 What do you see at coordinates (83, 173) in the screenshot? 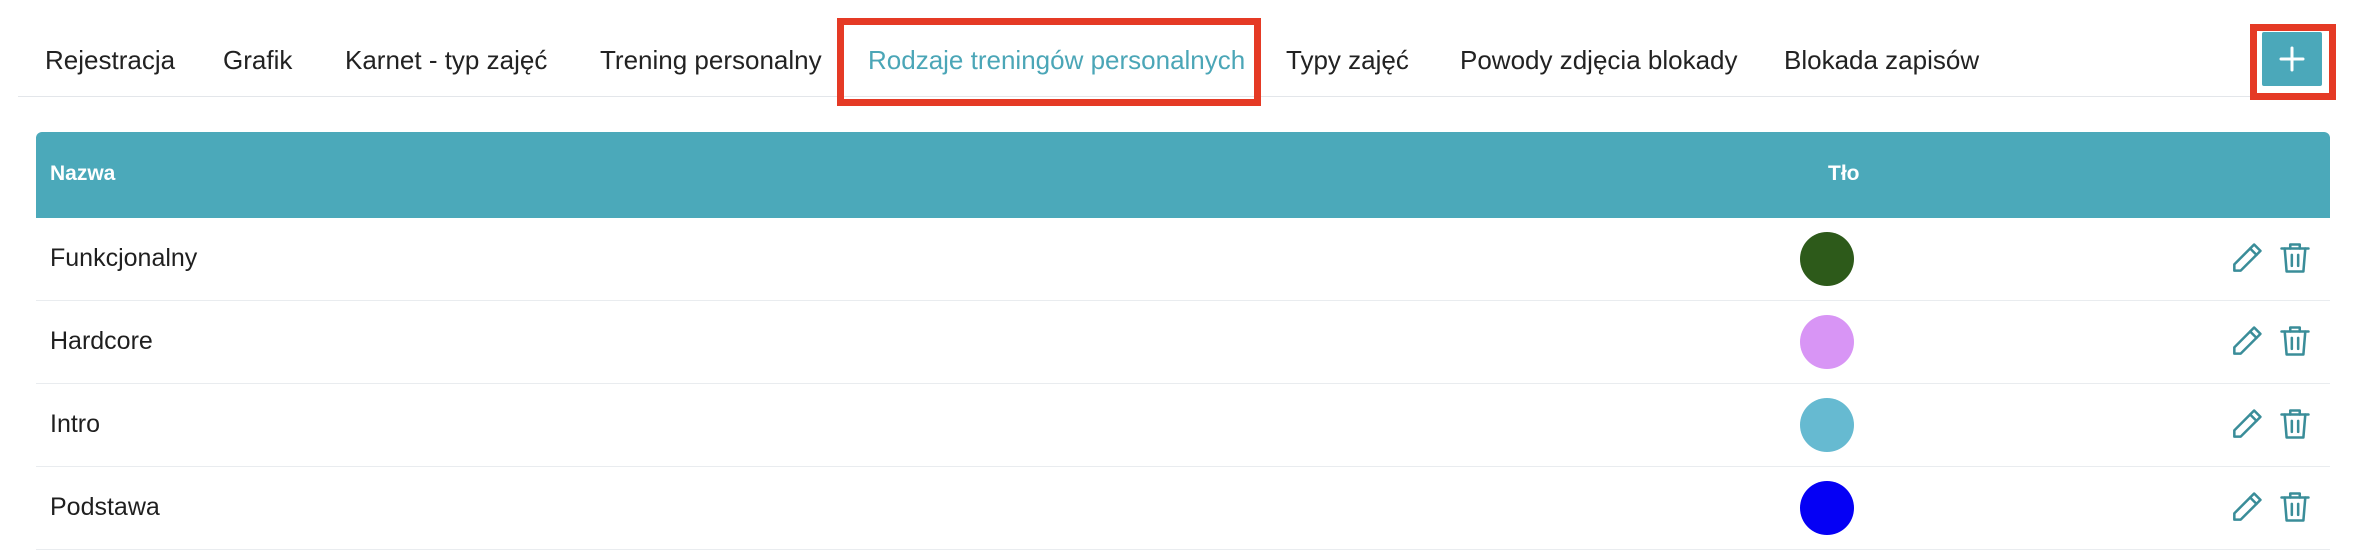
I see `column-header-name: Nazwa` at bounding box center [83, 173].